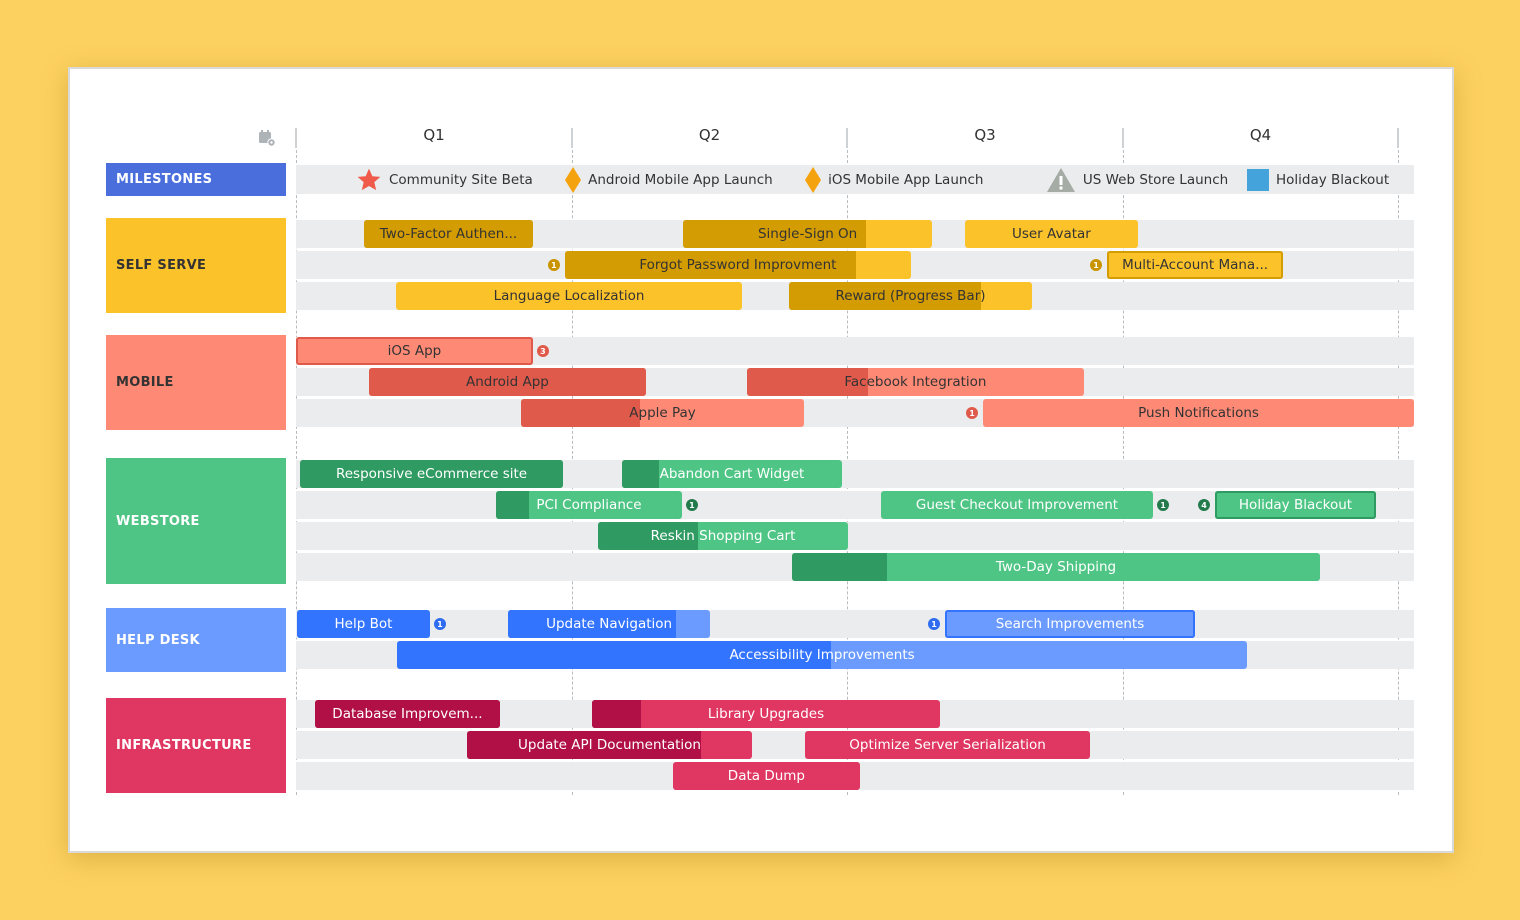  Describe the element at coordinates (158, 521) in the screenshot. I see `group-label-text: WEBSTORE` at that location.